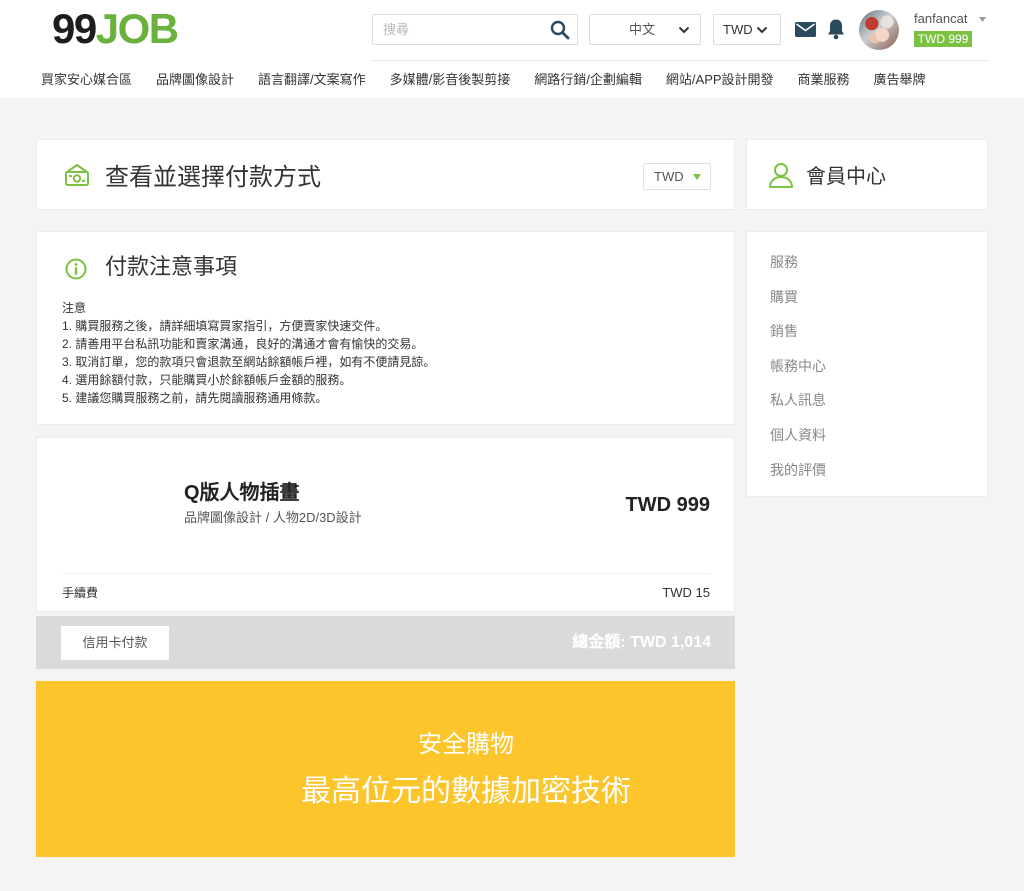 The image size is (1024, 891). I want to click on nav-item-translation: 語言翻譯/文案寫作, so click(312, 80).